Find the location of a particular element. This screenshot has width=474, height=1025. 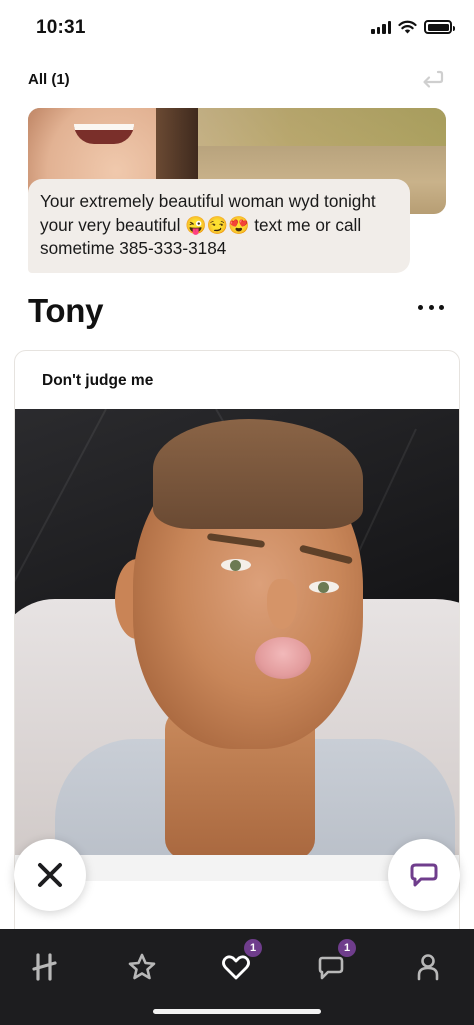

tab-matches: 1 is located at coordinates (332, 965).